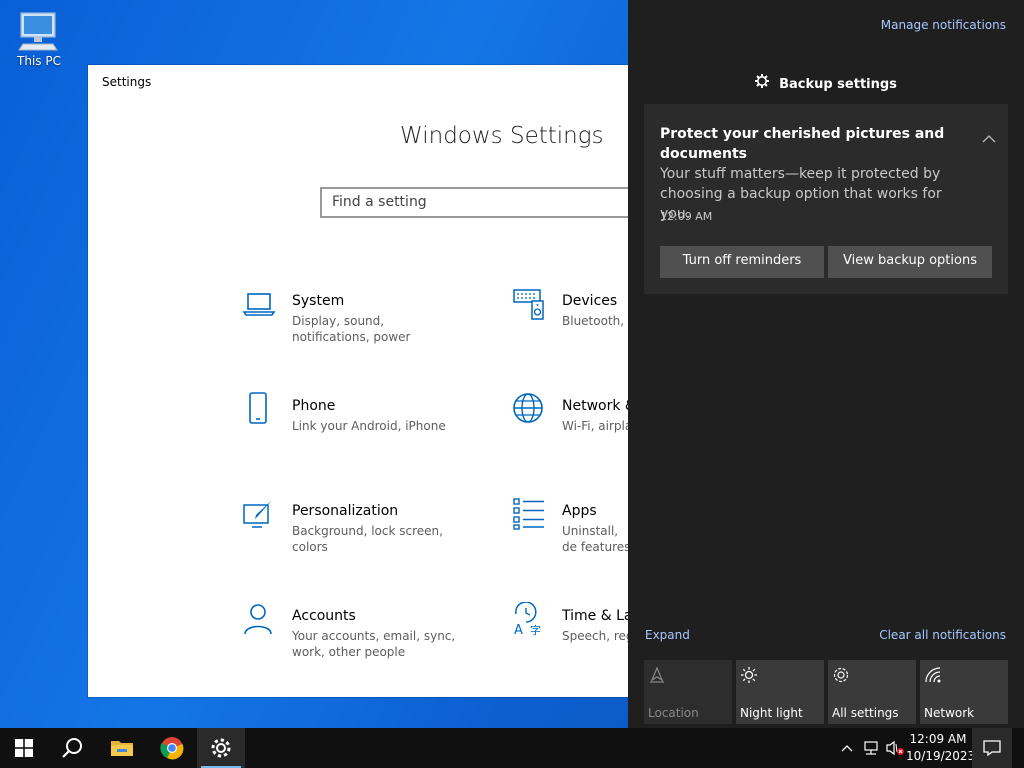  I want to click on quick-action-label: Location, so click(673, 713).